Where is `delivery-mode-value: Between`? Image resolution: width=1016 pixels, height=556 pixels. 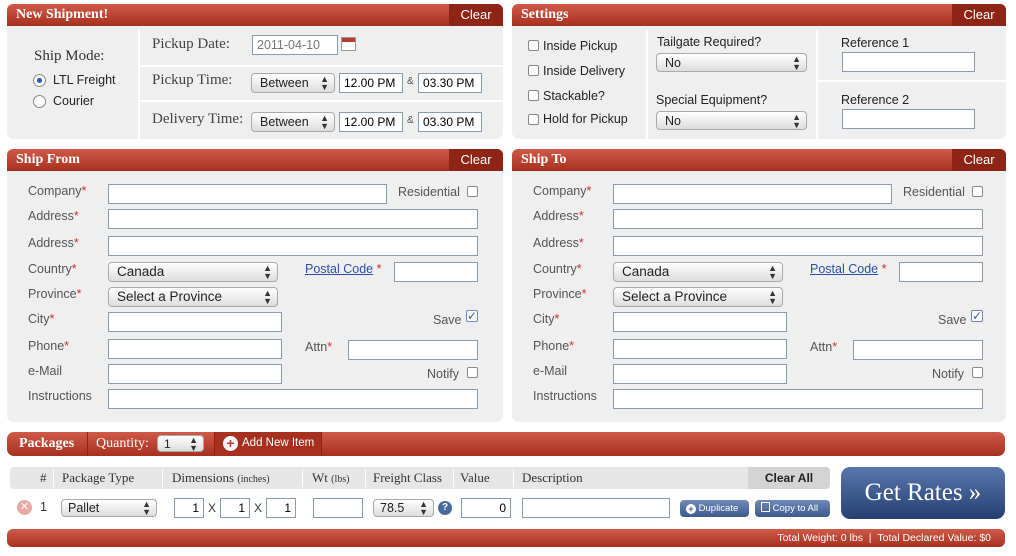
delivery-mode-value: Between is located at coordinates (284, 122).